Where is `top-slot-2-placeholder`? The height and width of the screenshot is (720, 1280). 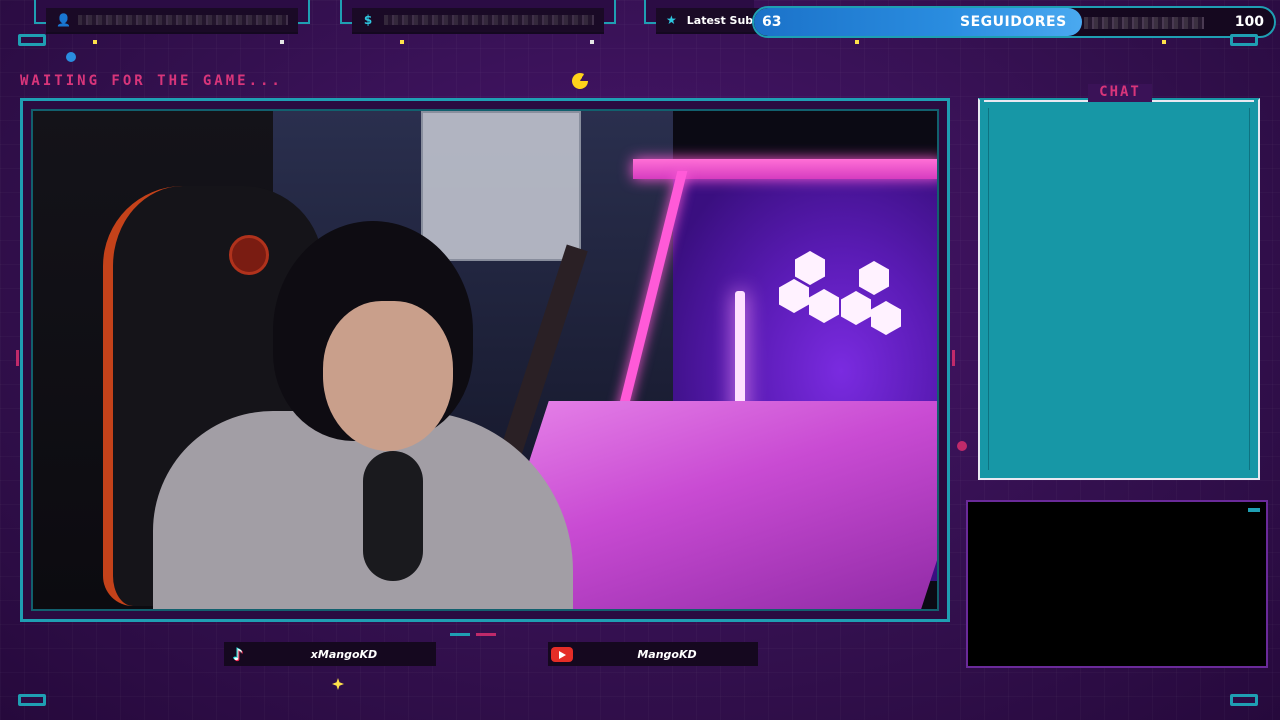 top-slot-2-placeholder is located at coordinates (489, 20).